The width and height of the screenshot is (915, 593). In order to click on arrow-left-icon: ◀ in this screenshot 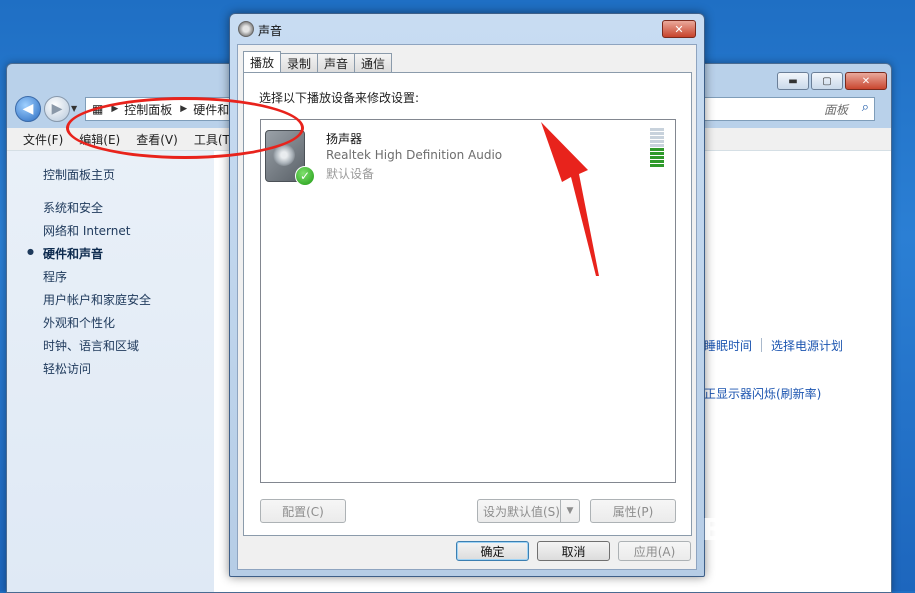, I will do `click(28, 109)`.